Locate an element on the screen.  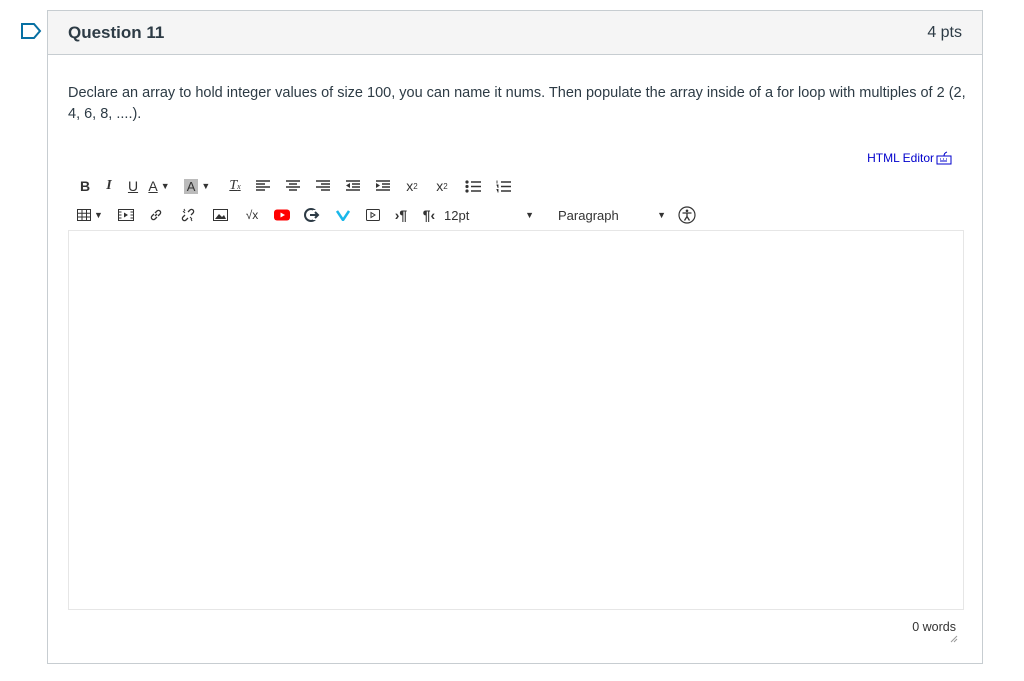
numbered-list-icon is located at coordinates (503, 186).